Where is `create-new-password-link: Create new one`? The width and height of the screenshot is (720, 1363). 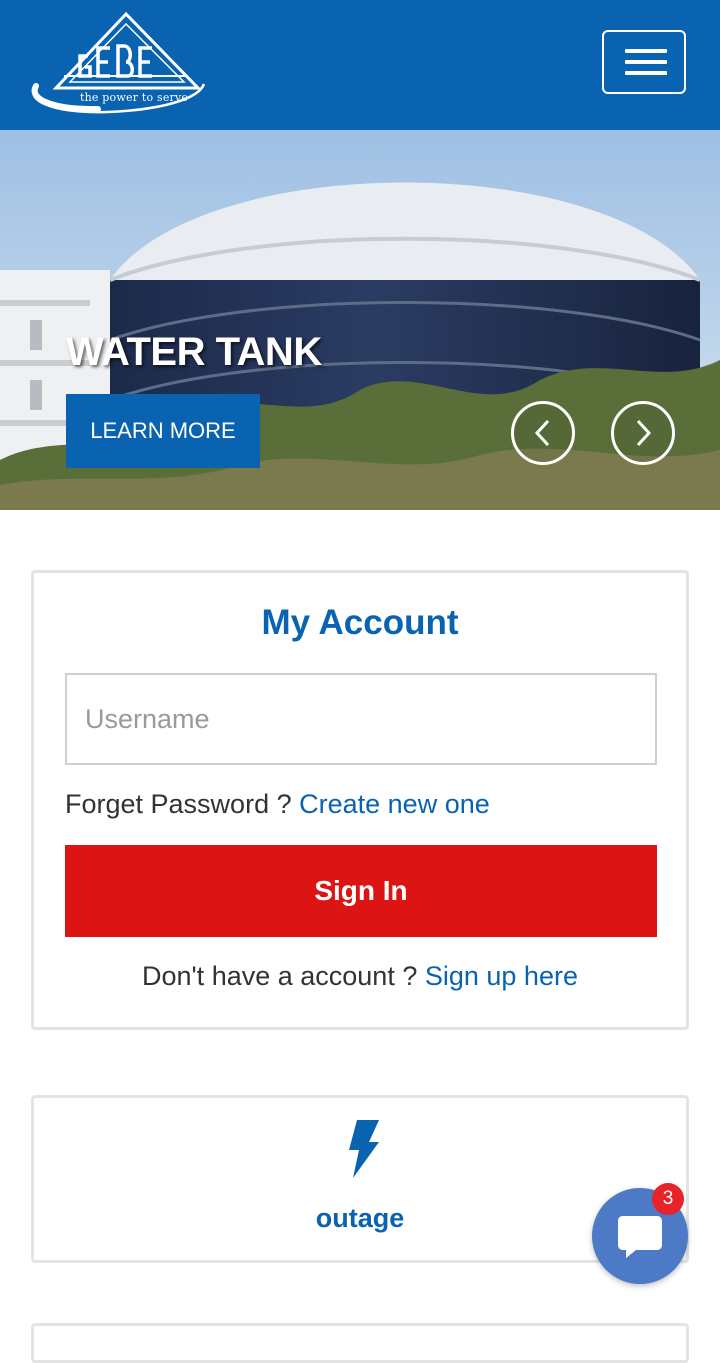 create-new-password-link: Create new one is located at coordinates (394, 804).